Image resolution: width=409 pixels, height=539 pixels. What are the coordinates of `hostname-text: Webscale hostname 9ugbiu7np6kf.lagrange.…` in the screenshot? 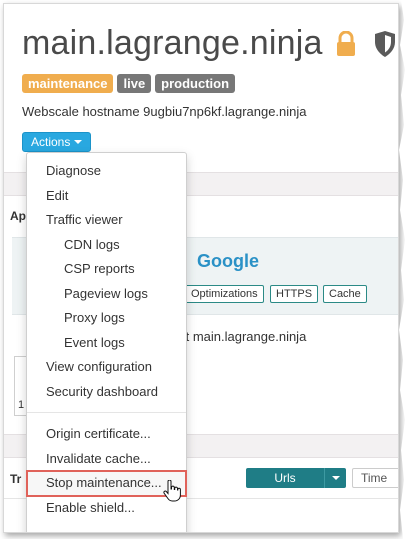 It's located at (164, 111).